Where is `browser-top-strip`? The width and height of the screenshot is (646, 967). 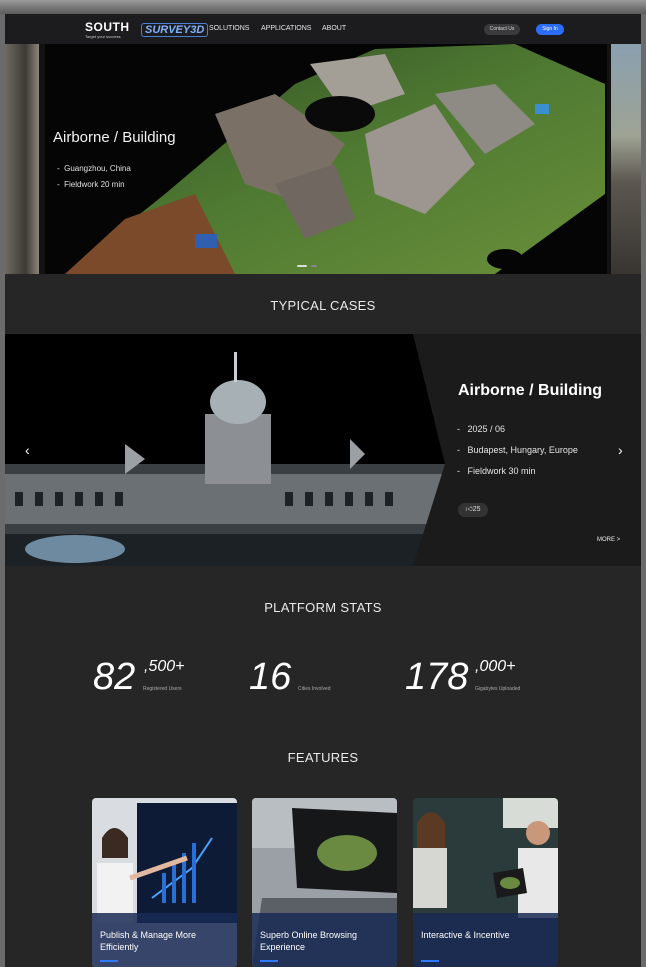 browser-top-strip is located at coordinates (323, 7).